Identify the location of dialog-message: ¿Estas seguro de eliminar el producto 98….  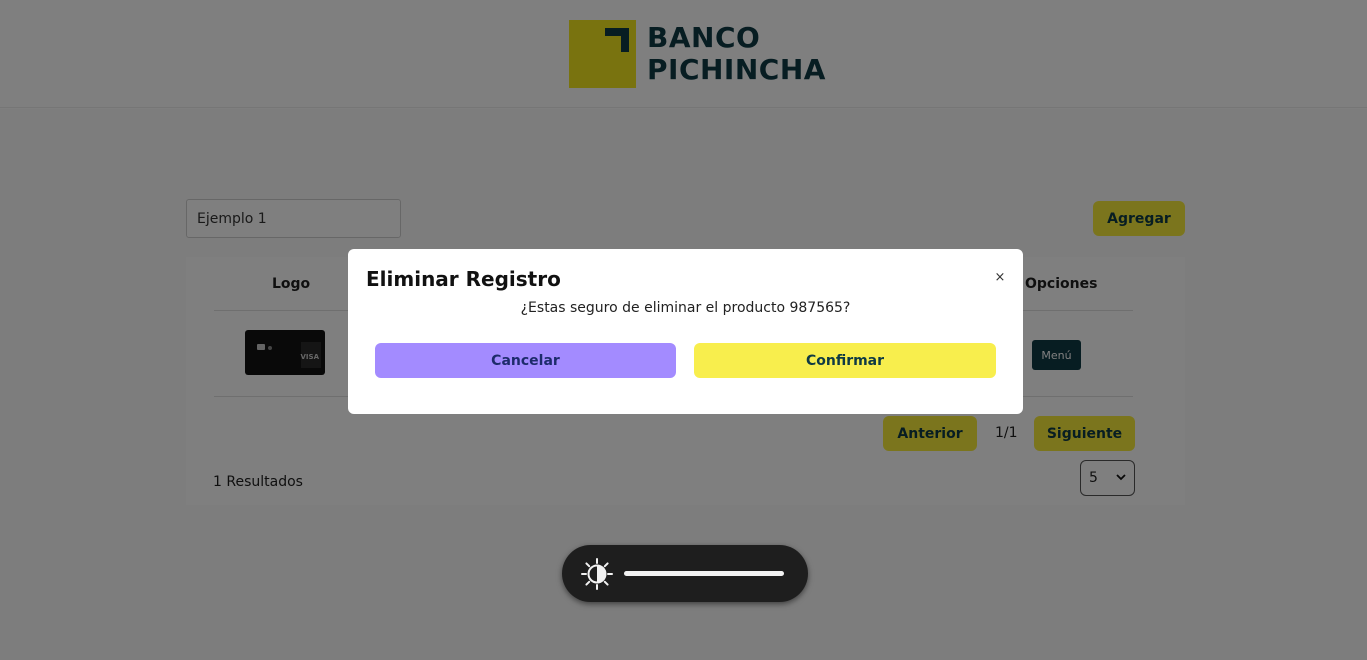
(685, 308).